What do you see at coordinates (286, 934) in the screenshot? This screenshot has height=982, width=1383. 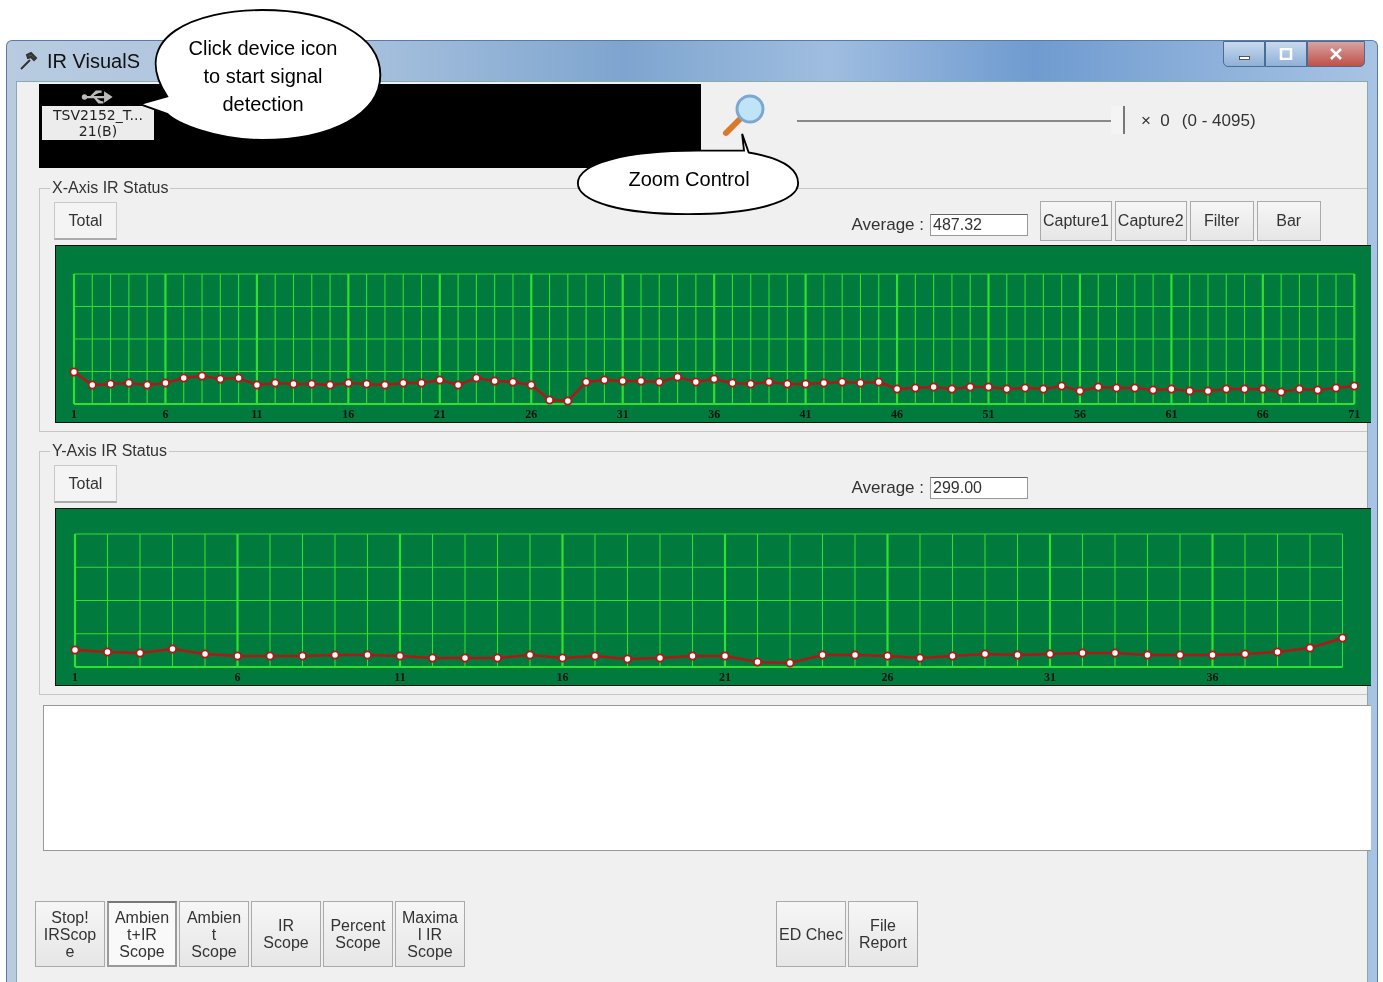 I see `scope-button: IR Scope` at bounding box center [286, 934].